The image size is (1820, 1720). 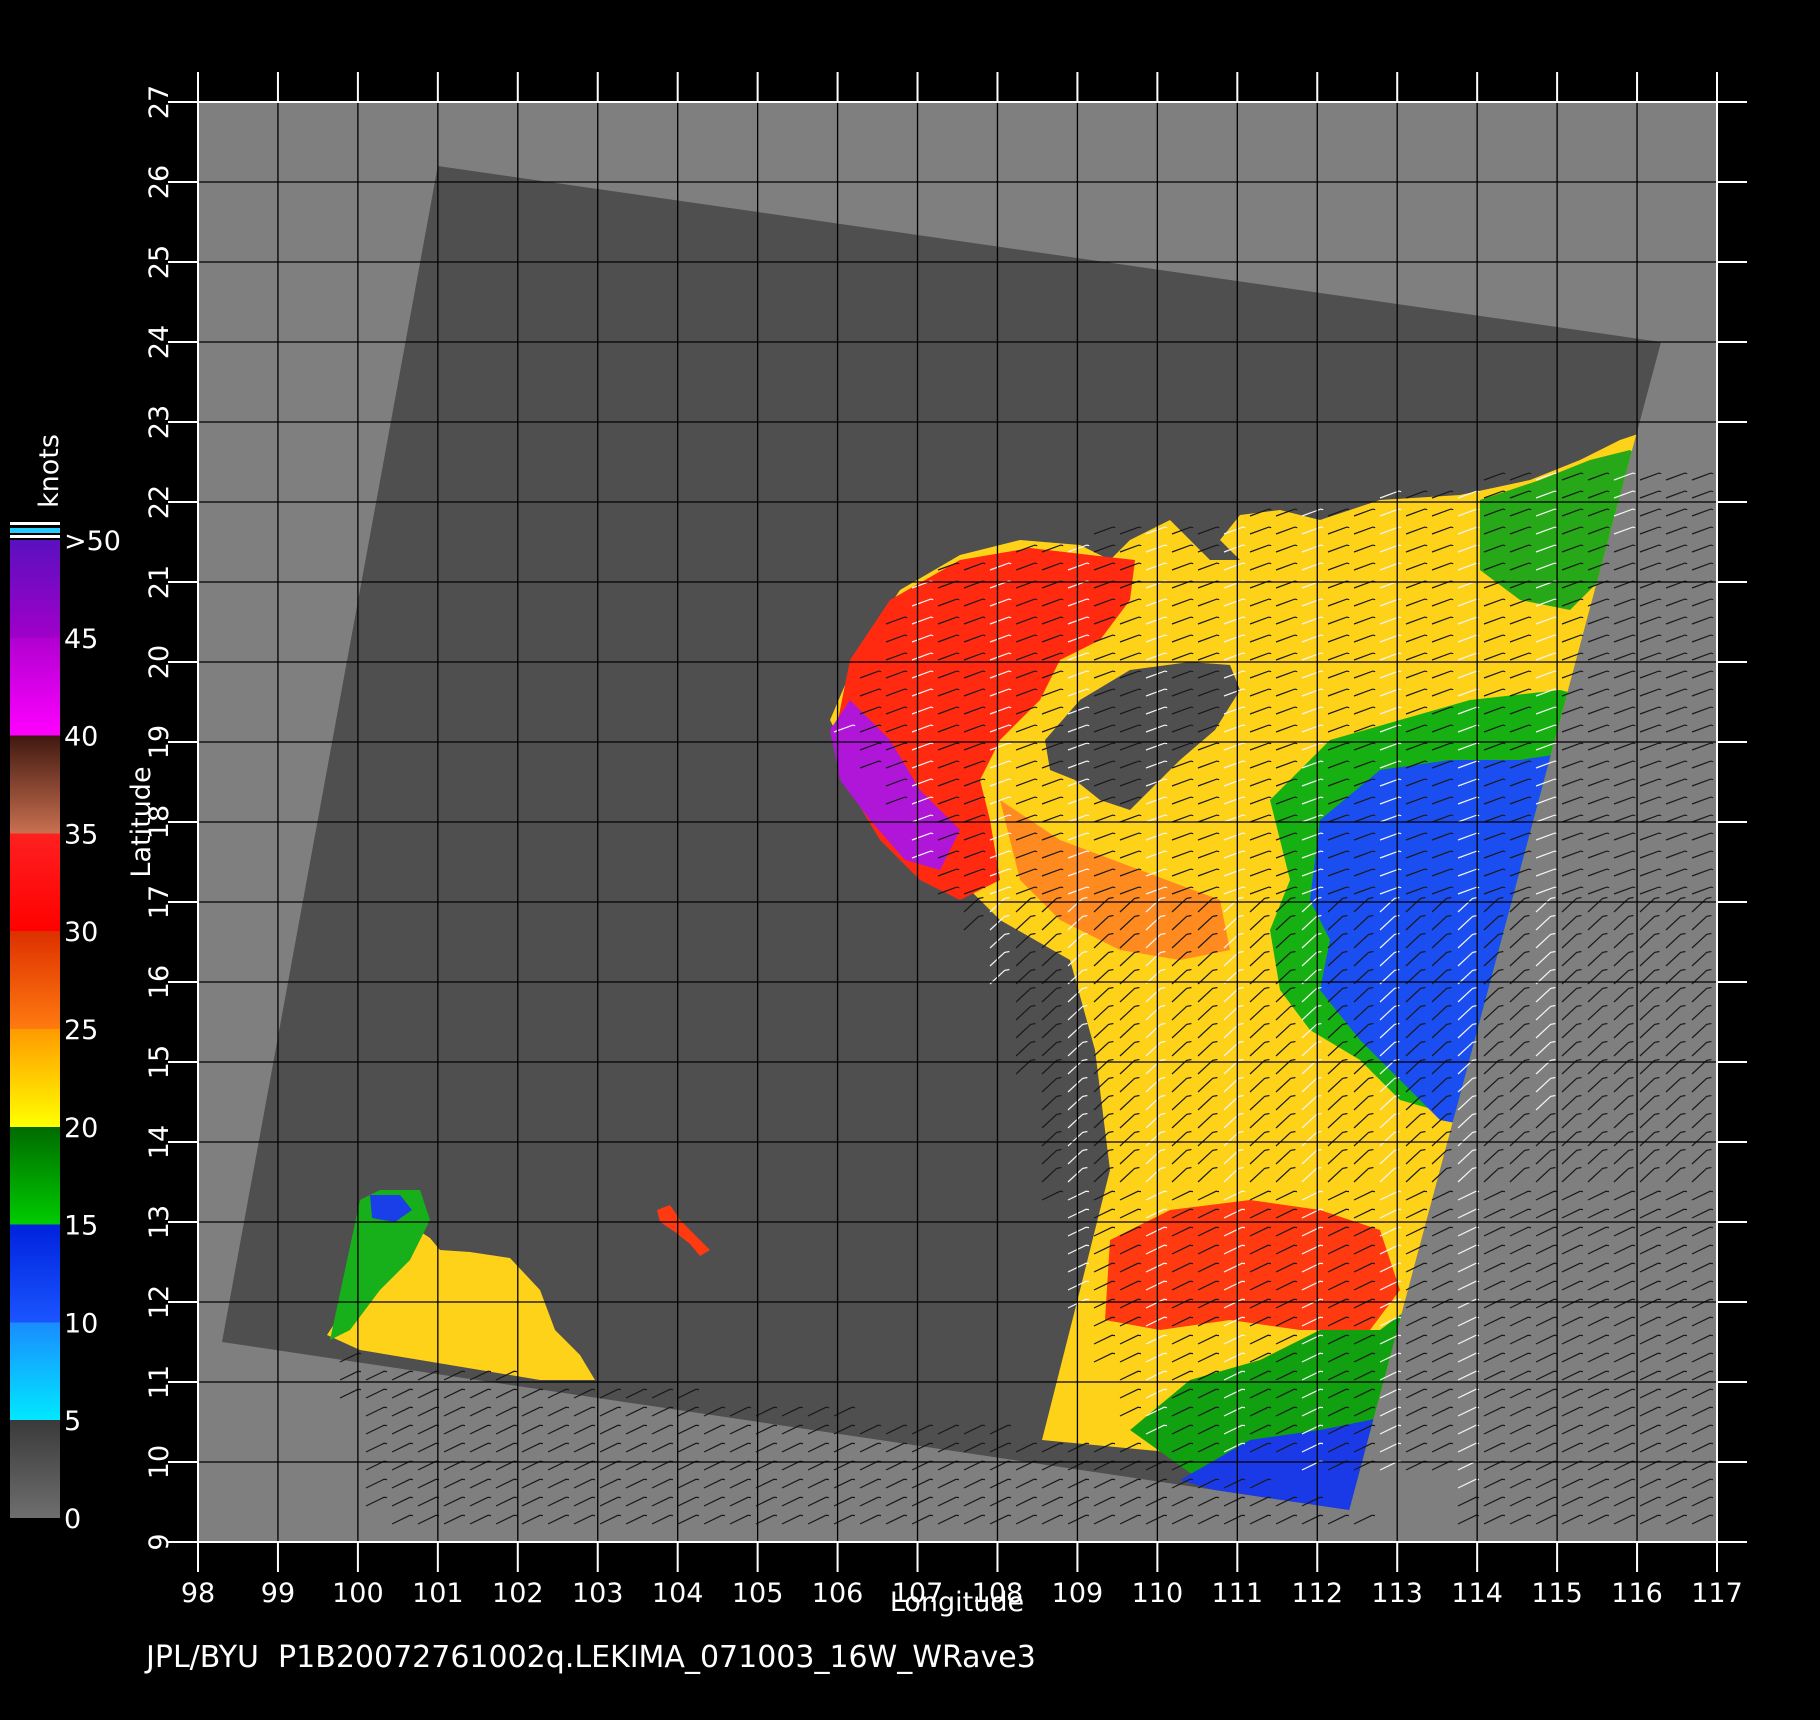 What do you see at coordinates (1397, 1593) in the screenshot?
I see `x-tick-label: 113` at bounding box center [1397, 1593].